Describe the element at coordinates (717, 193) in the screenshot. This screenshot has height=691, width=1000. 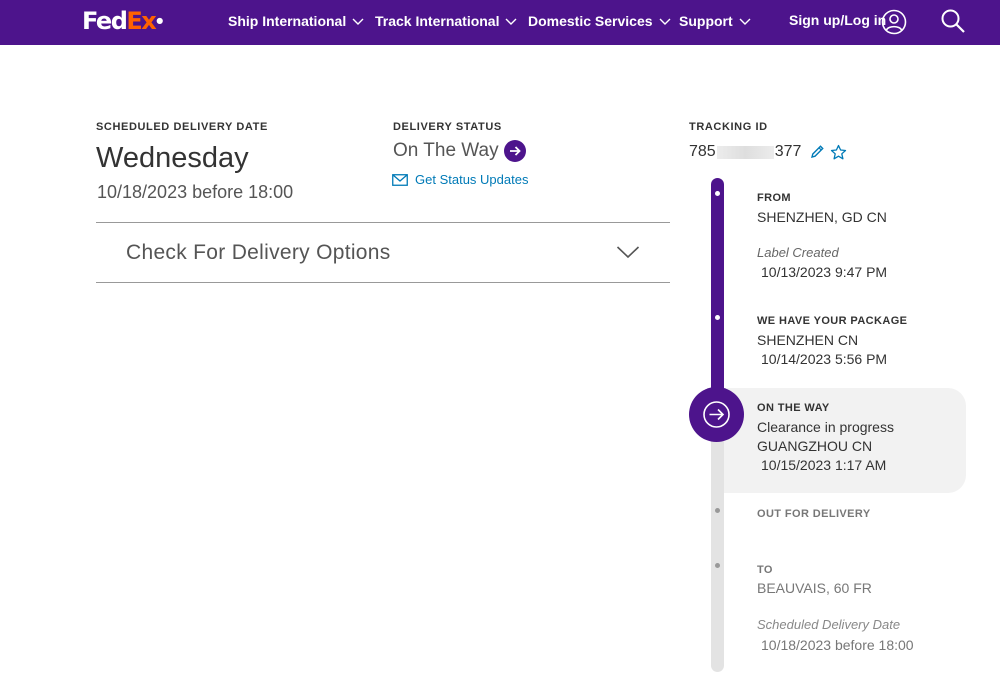
I see `timeline-dot-from` at that location.